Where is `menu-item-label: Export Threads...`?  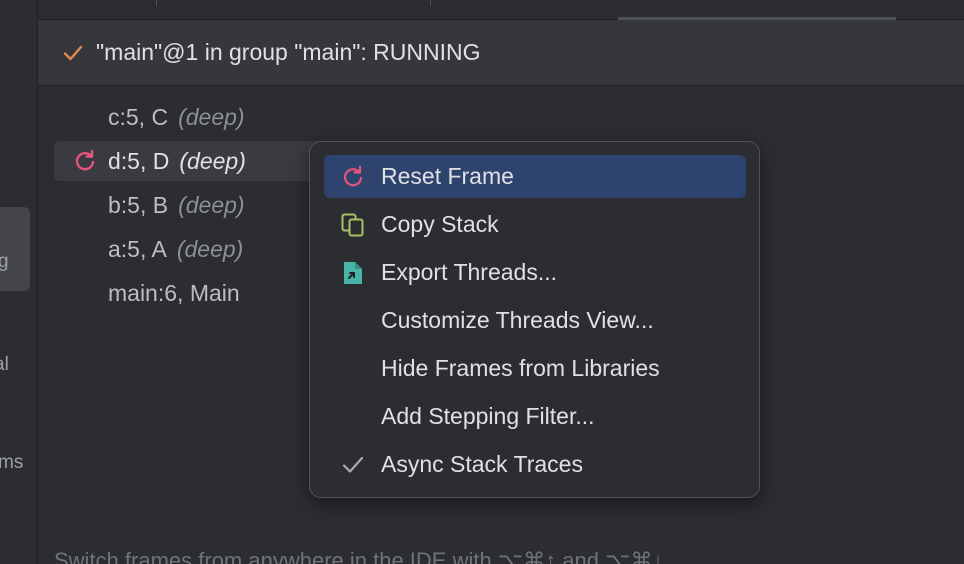
menu-item-label: Export Threads... is located at coordinates (469, 272).